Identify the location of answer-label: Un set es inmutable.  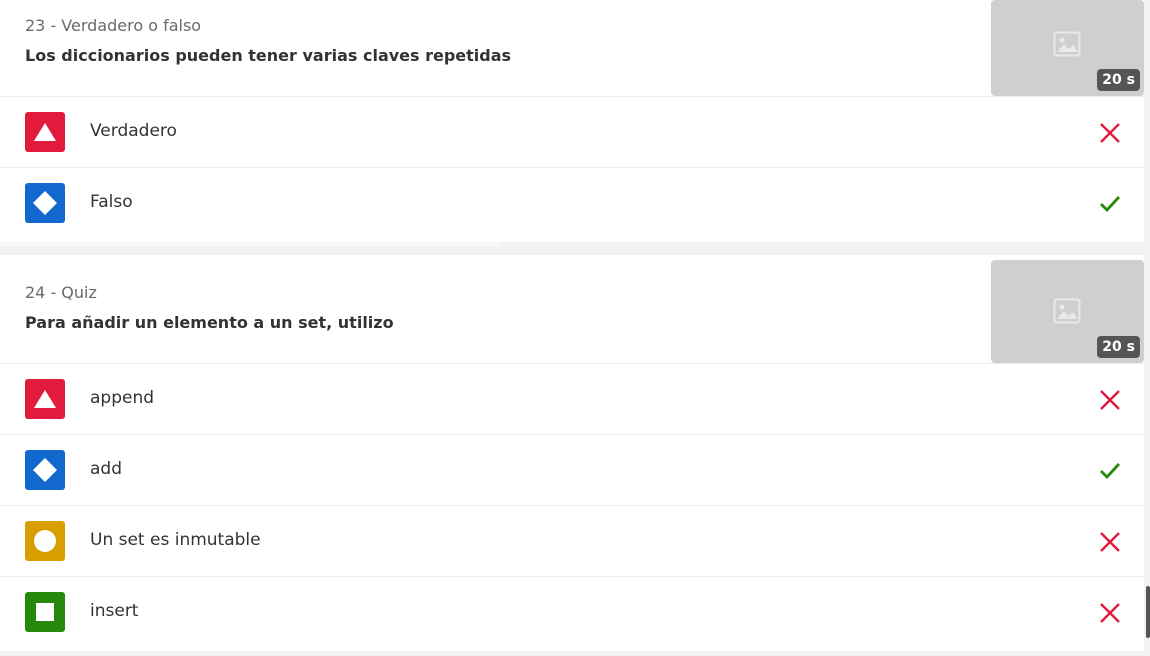
(175, 540).